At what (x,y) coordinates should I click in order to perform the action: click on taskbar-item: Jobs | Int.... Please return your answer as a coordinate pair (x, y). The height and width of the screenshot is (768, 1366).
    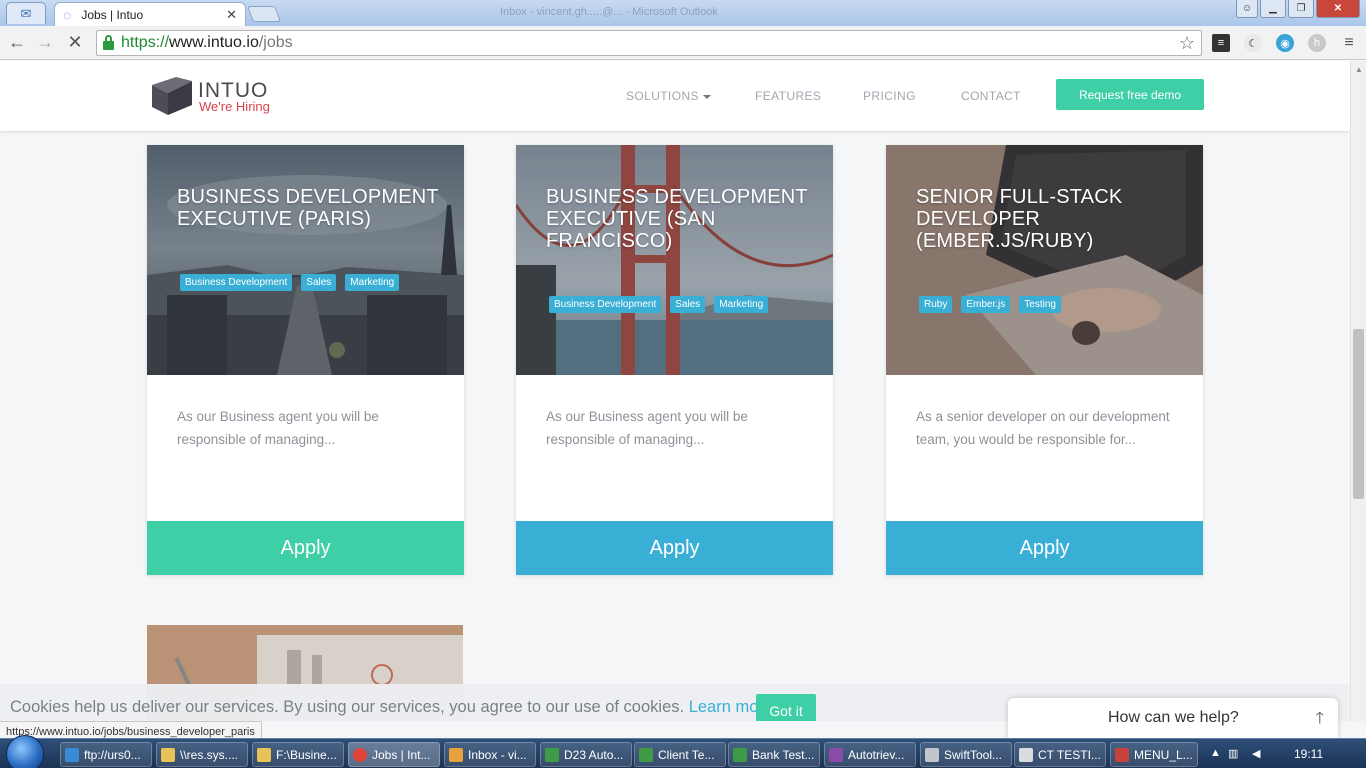
    Looking at the image, I should click on (394, 754).